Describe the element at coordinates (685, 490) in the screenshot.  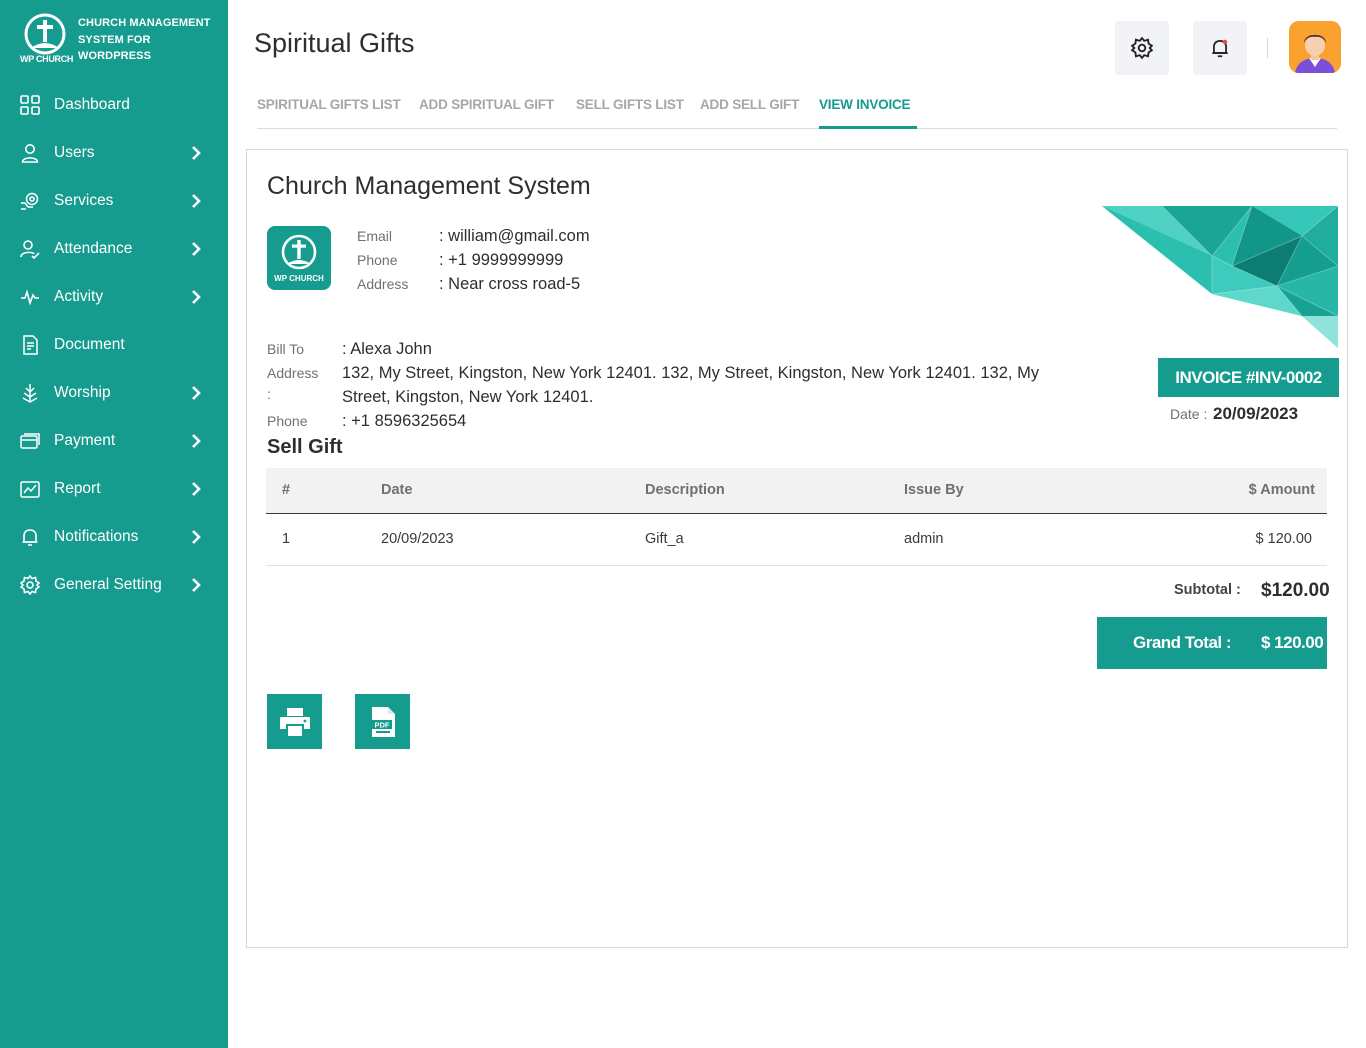
I see `column-header-description: Description` at that location.